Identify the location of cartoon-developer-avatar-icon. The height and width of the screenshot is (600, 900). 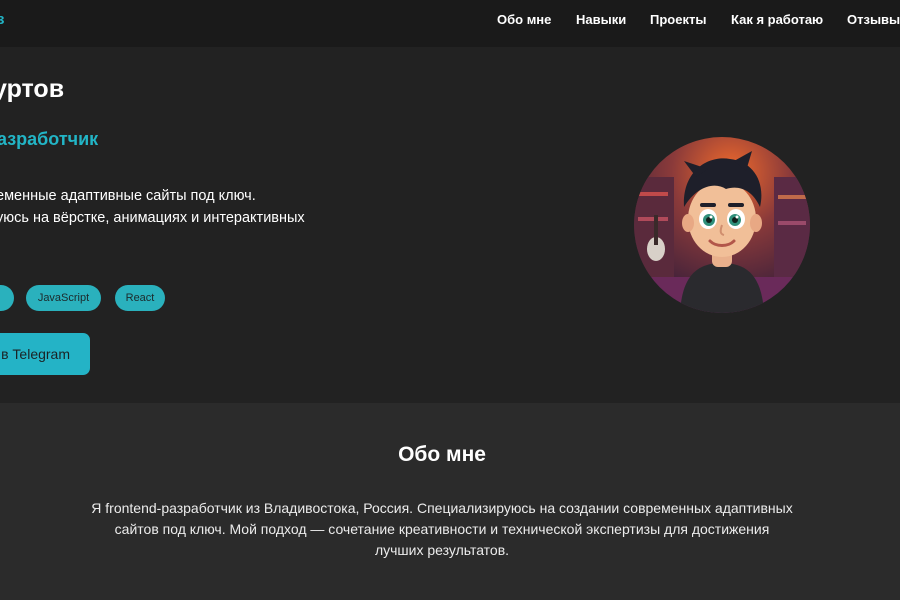
(722, 225).